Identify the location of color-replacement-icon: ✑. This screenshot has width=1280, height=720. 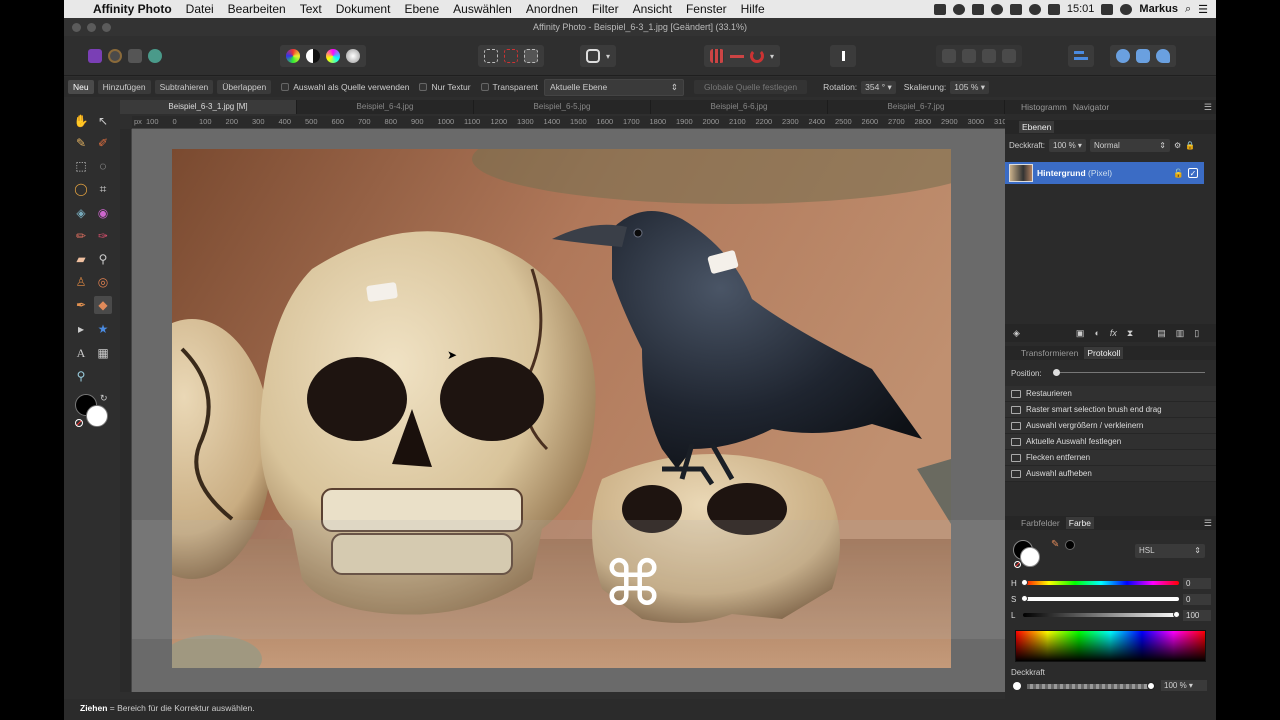
(103, 236).